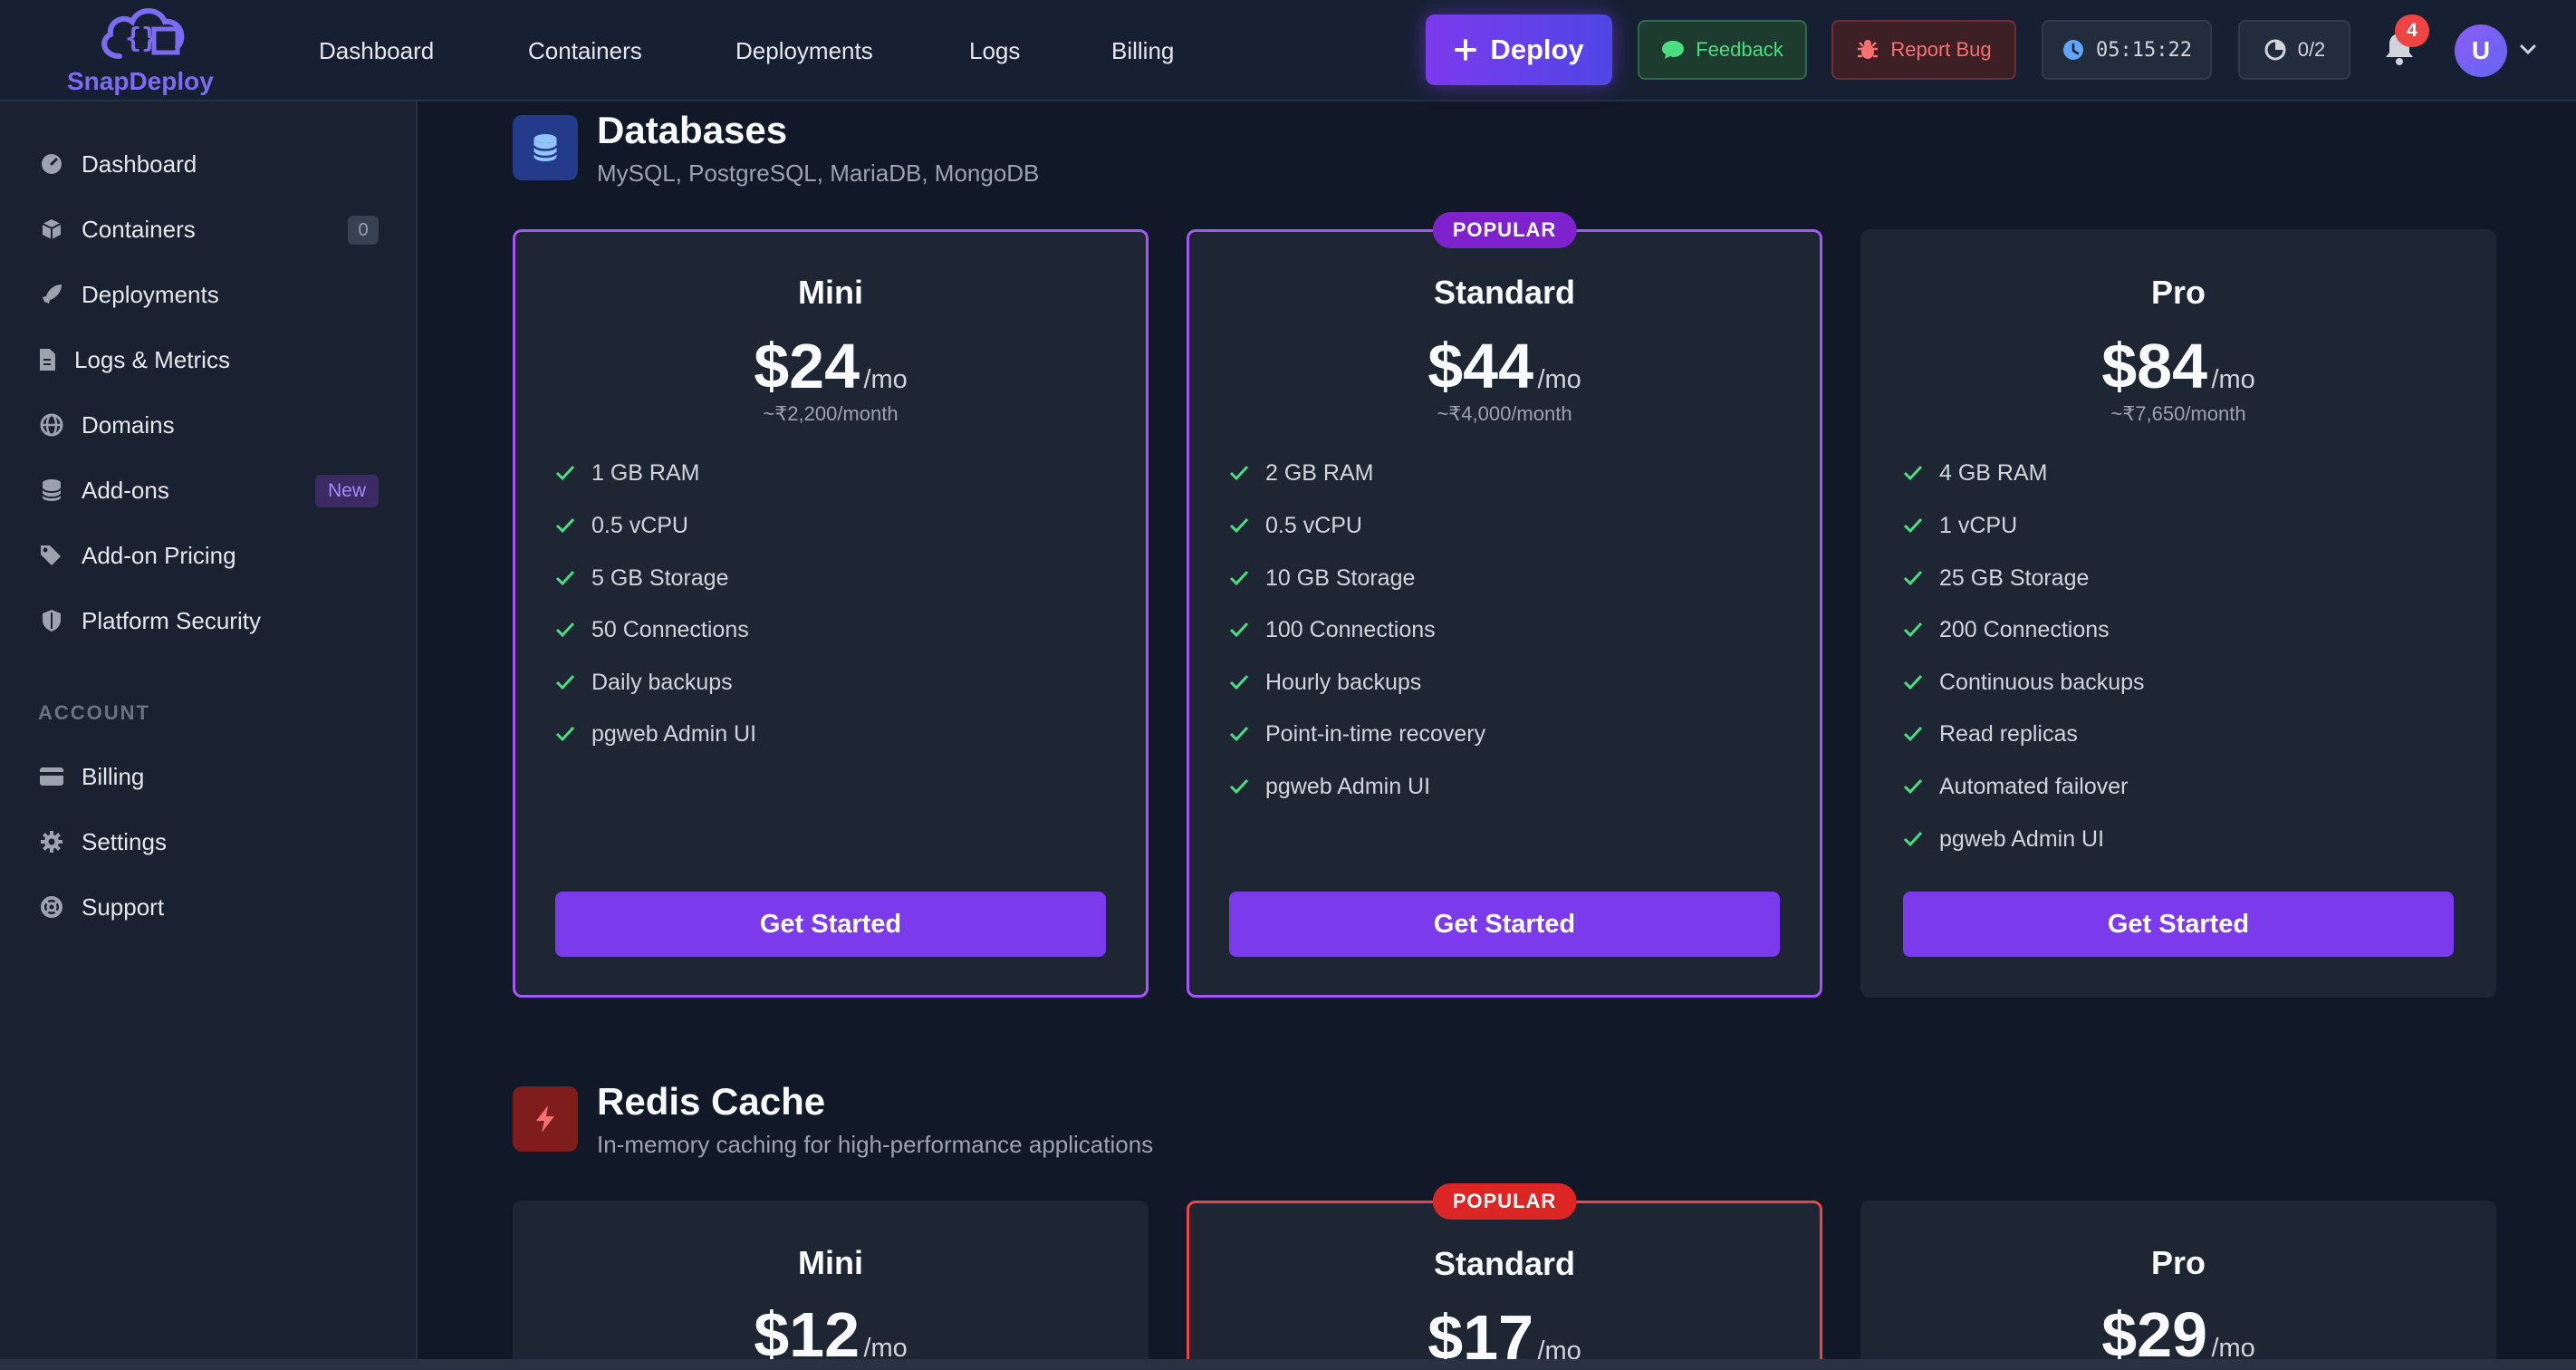  I want to click on quota-value: 0/2, so click(2311, 49).